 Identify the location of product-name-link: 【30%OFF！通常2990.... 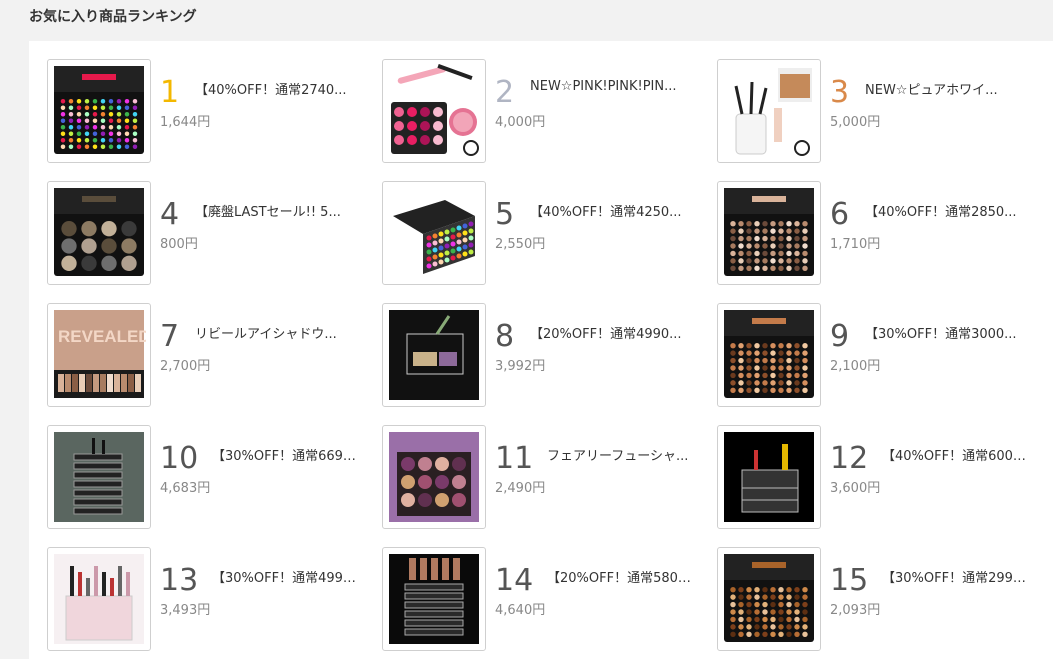
(957, 576).